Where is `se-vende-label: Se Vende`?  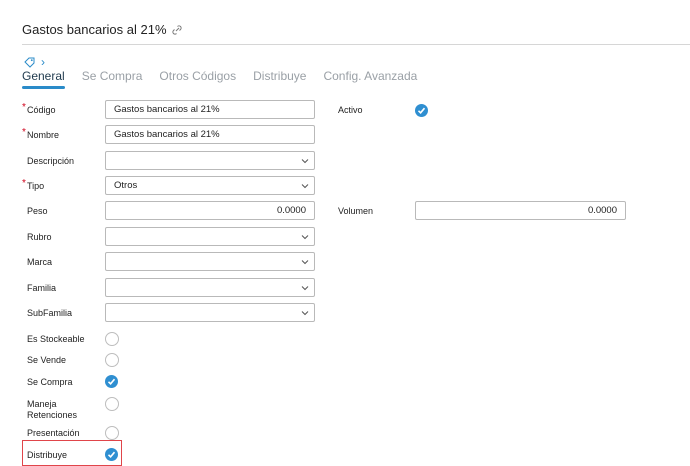 se-vende-label: Se Vende is located at coordinates (47, 360).